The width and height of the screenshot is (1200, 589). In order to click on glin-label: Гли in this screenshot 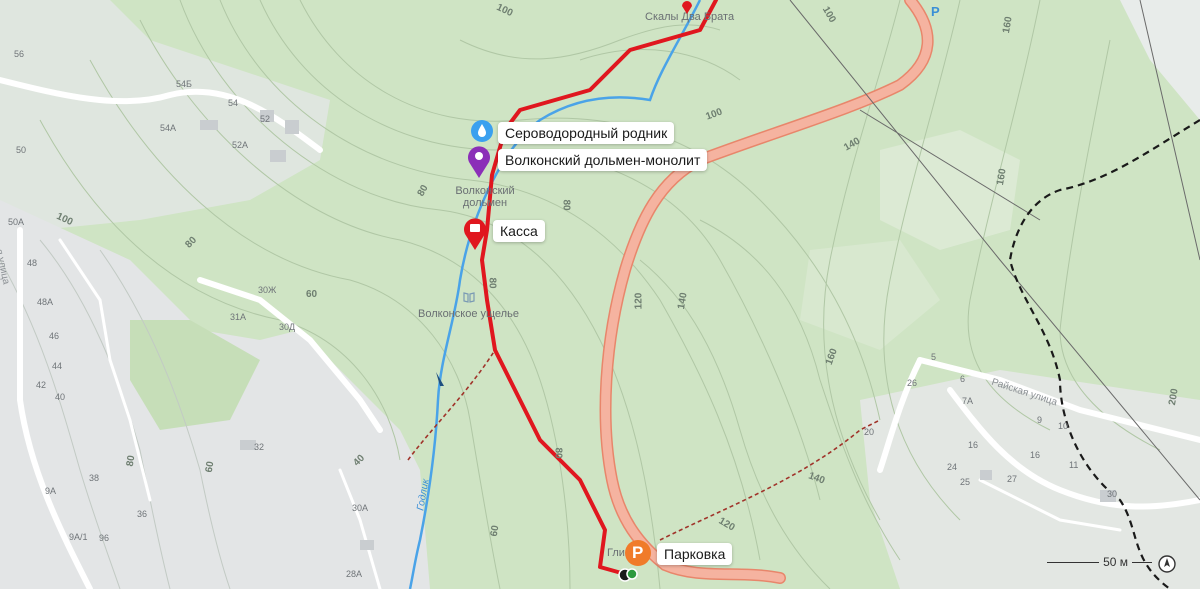, I will do `click(616, 553)`.